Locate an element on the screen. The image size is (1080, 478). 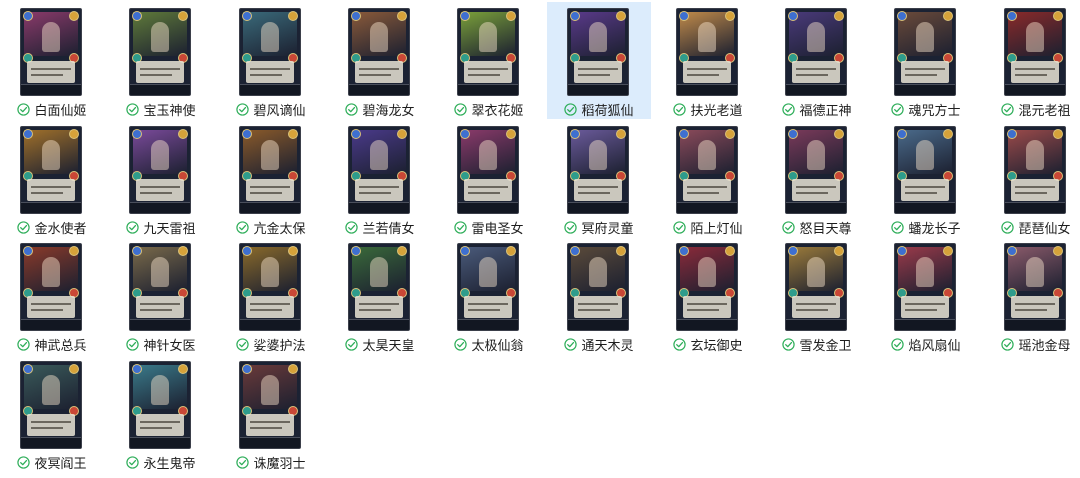
file-item: 雪发金卫 is located at coordinates (817, 295).